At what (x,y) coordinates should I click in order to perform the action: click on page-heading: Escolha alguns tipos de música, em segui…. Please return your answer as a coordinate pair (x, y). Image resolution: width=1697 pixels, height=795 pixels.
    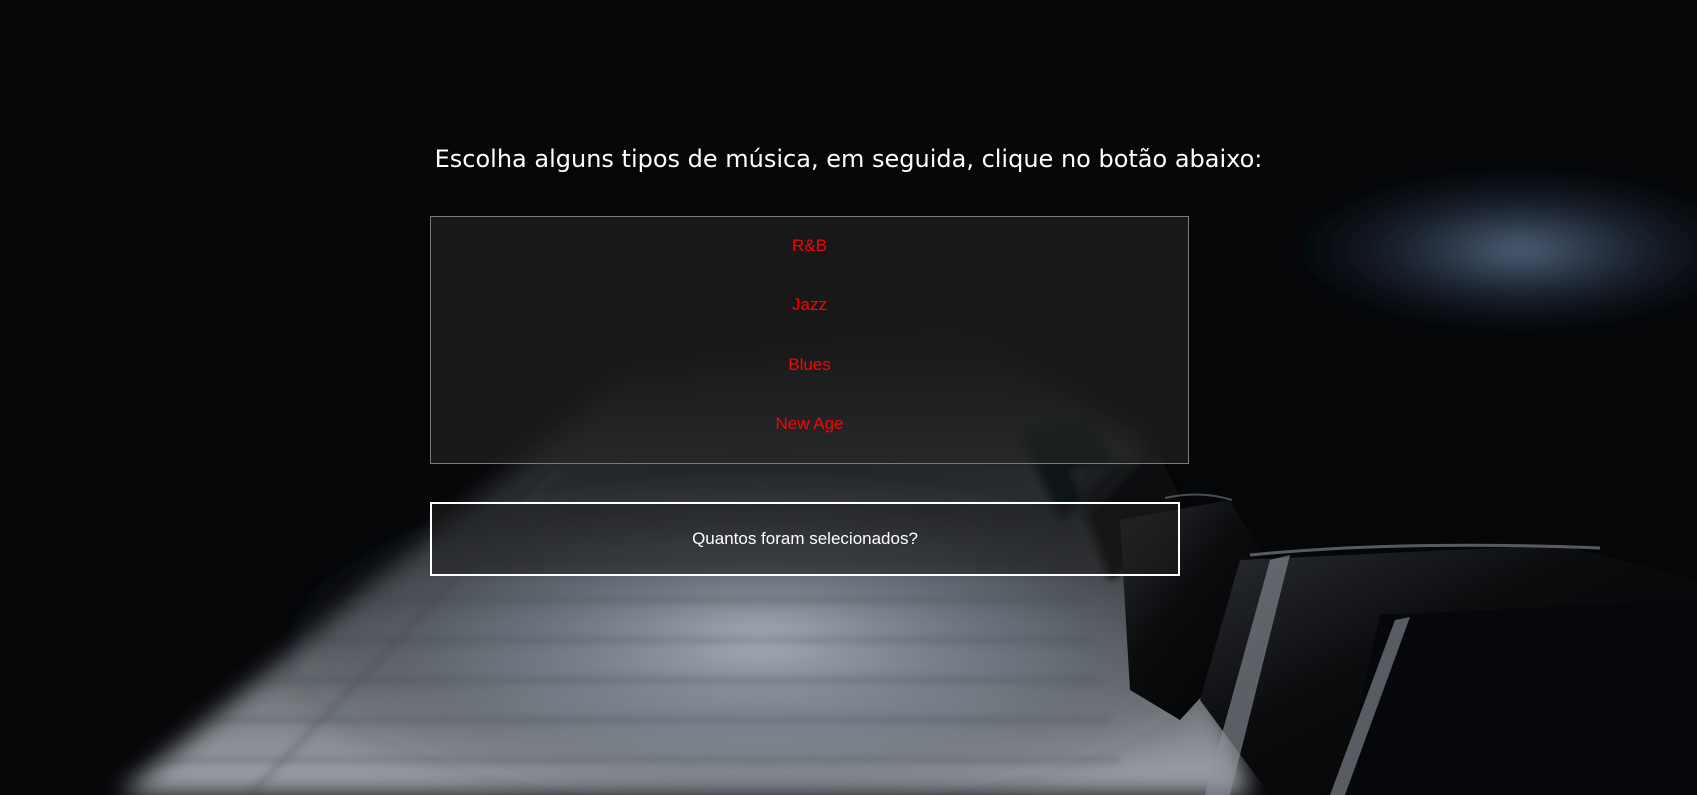
    Looking at the image, I should click on (848, 159).